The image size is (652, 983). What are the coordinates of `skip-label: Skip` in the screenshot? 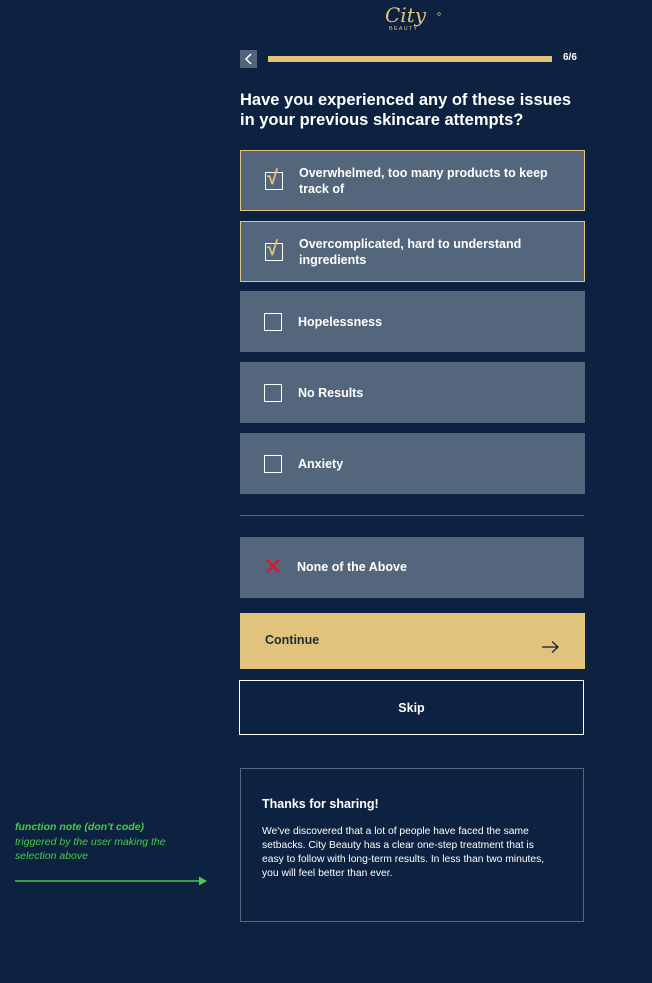 It's located at (411, 707).